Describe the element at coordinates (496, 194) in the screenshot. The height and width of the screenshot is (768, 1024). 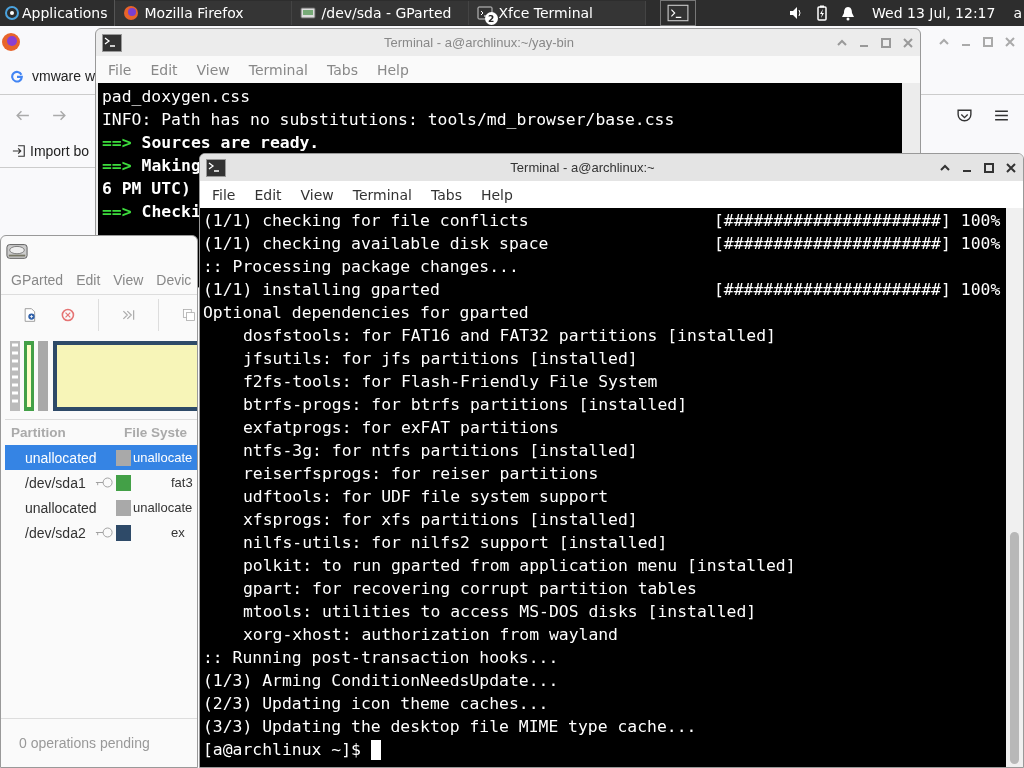
I see `menu-item: Help` at that location.